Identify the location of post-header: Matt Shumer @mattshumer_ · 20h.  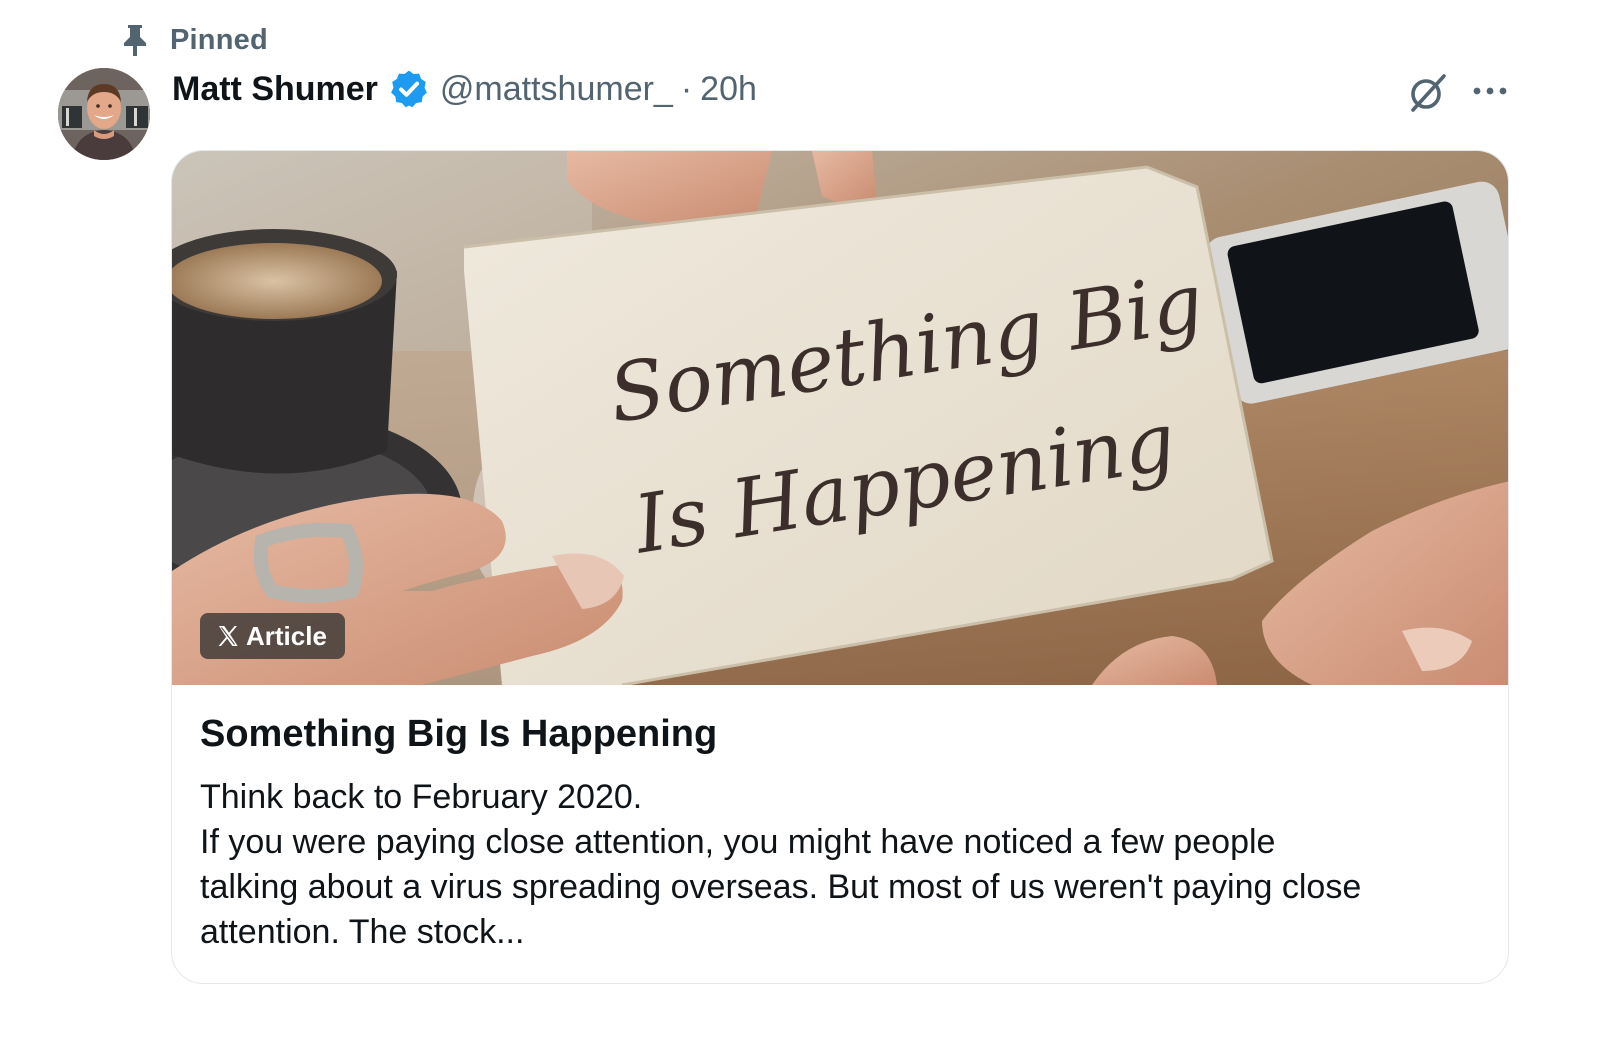
(464, 89).